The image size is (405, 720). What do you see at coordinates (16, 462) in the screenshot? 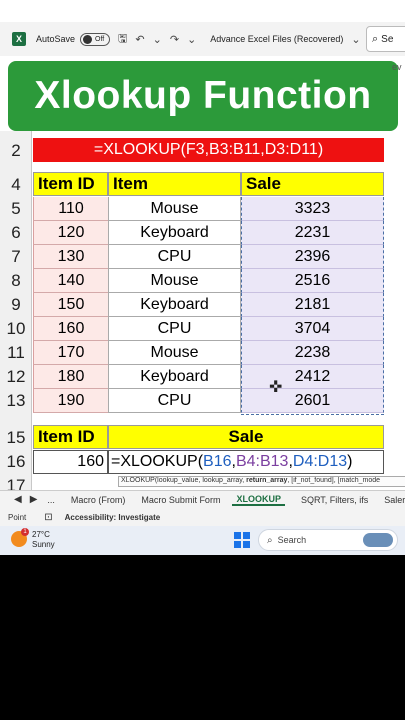
I see `row-number: 16` at bounding box center [16, 462].